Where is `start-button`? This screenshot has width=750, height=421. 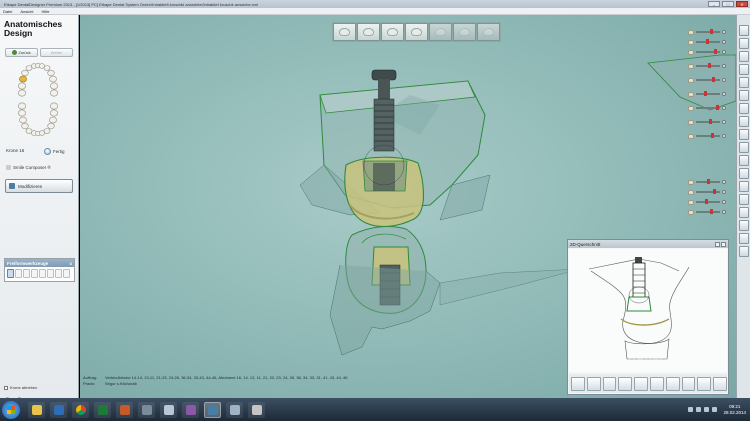
start-button is located at coordinates (11, 409).